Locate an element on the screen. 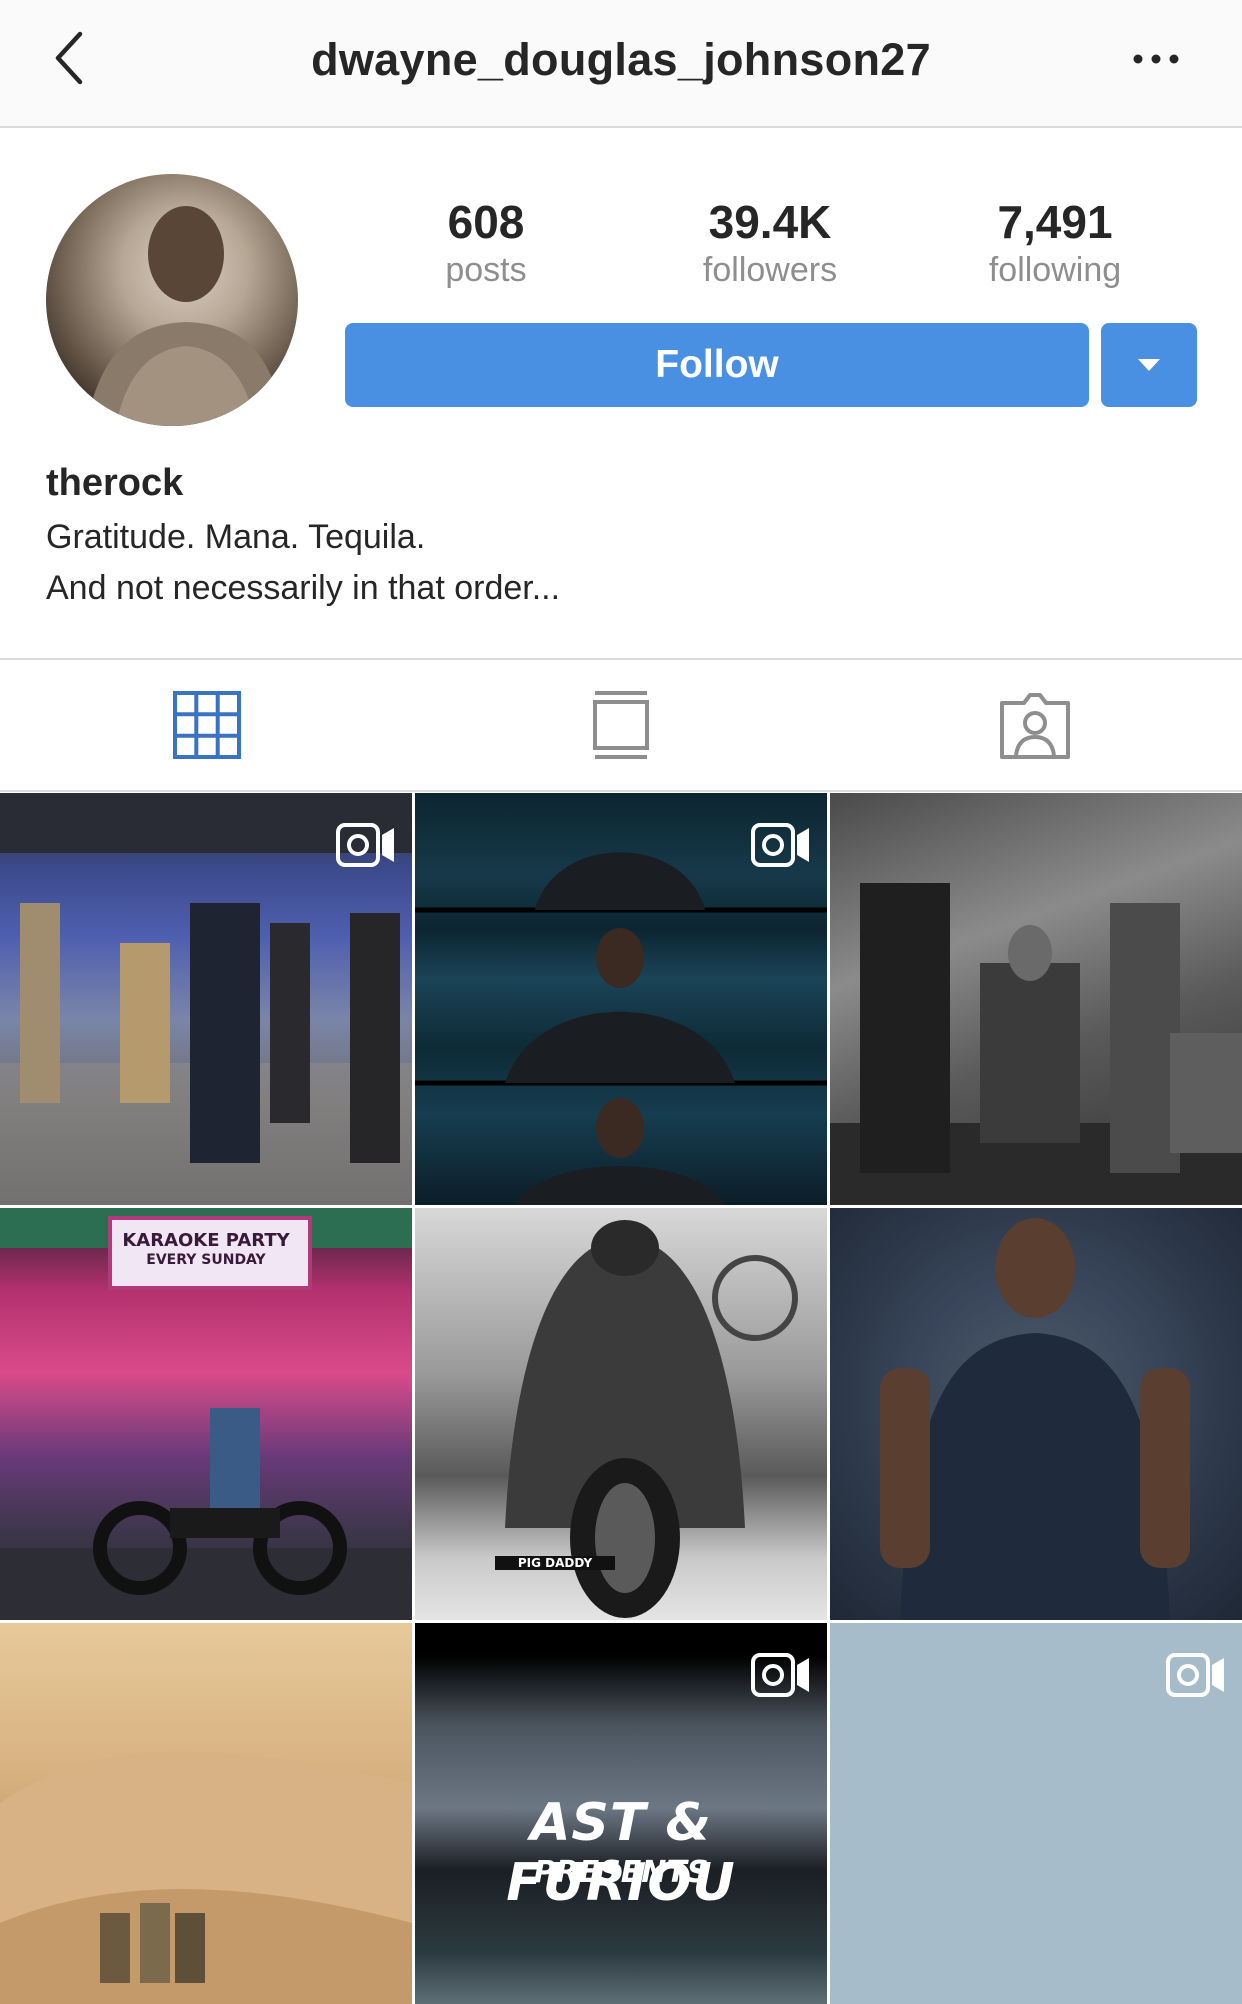 The height and width of the screenshot is (2004, 1242). post-image-rain-portrait is located at coordinates (1035, 1419).